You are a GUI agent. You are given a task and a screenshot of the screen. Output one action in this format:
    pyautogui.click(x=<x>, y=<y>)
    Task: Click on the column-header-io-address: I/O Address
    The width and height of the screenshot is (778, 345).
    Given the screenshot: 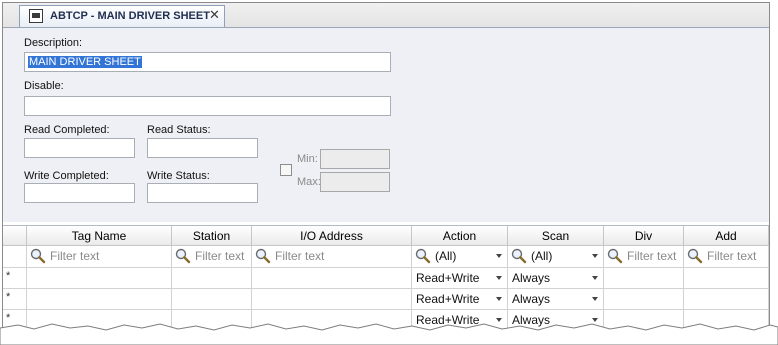 What is the action you would take?
    pyautogui.click(x=332, y=236)
    